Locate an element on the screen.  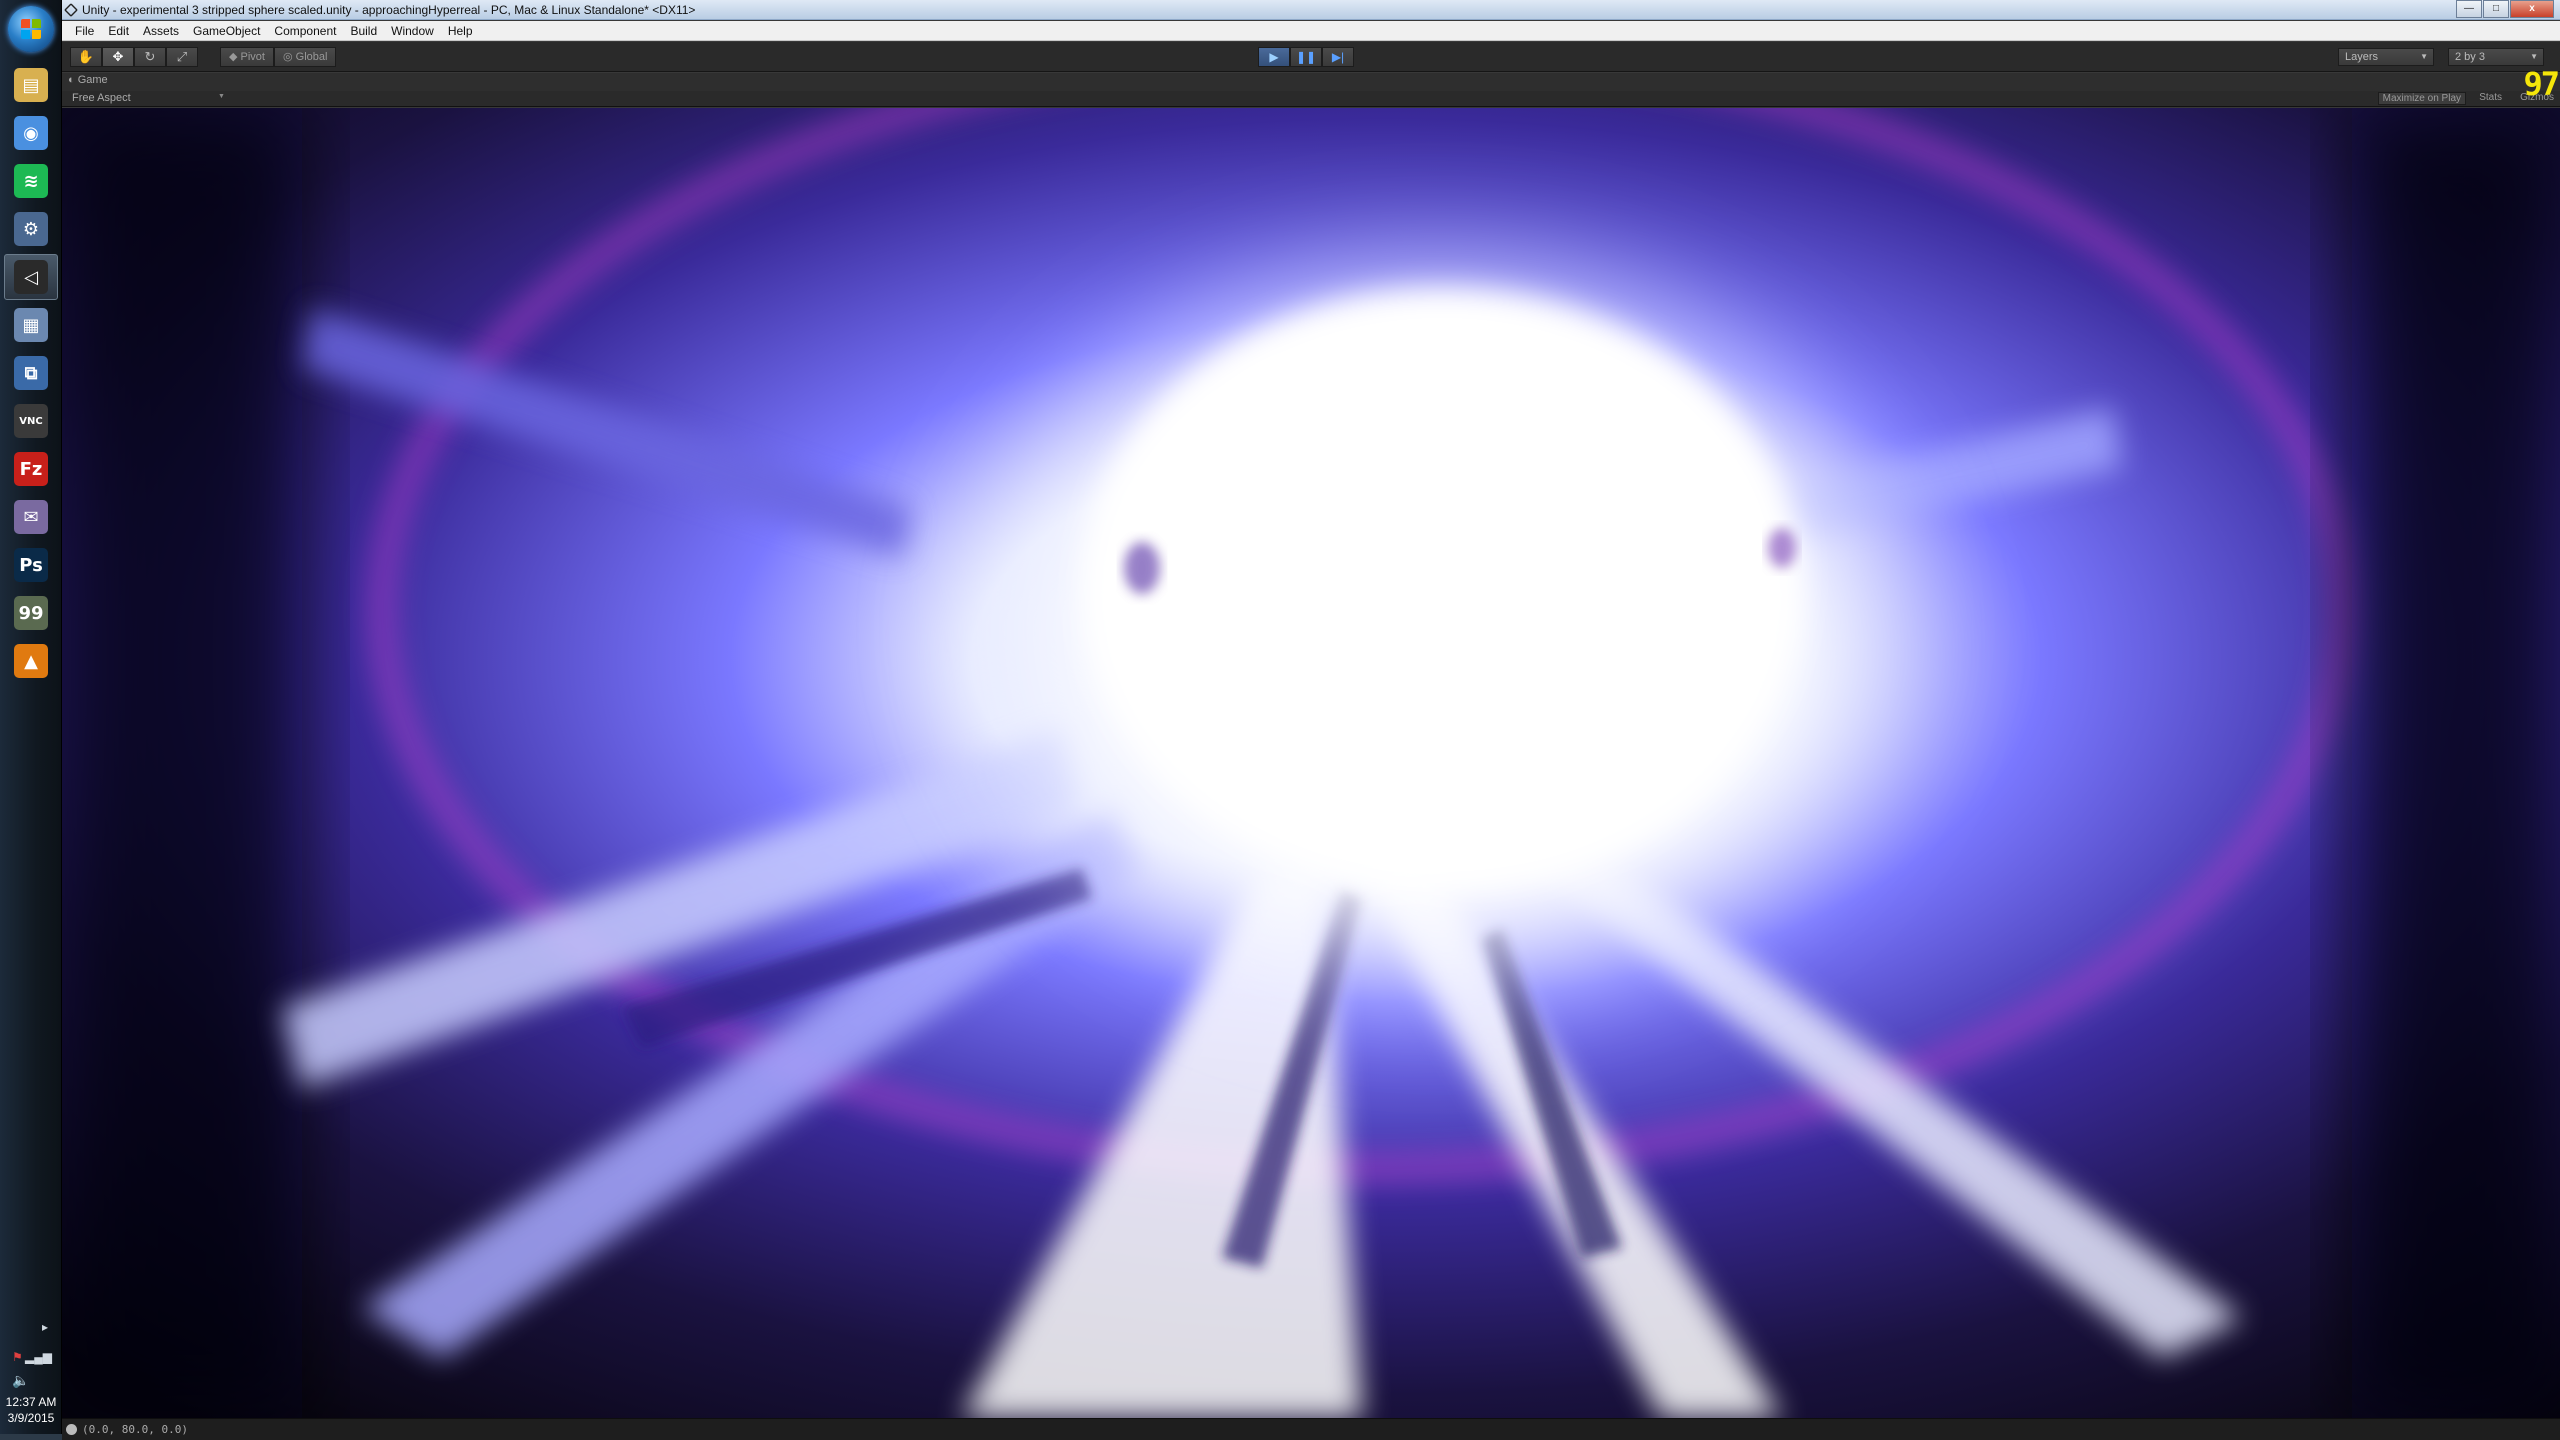
layout-dropdown: 2 by 3 ▼ is located at coordinates (2496, 57).